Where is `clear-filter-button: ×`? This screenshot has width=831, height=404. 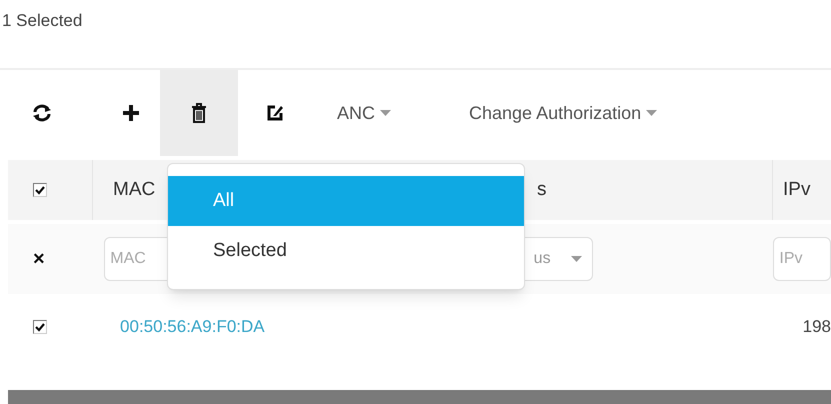
clear-filter-button: × is located at coordinates (39, 259).